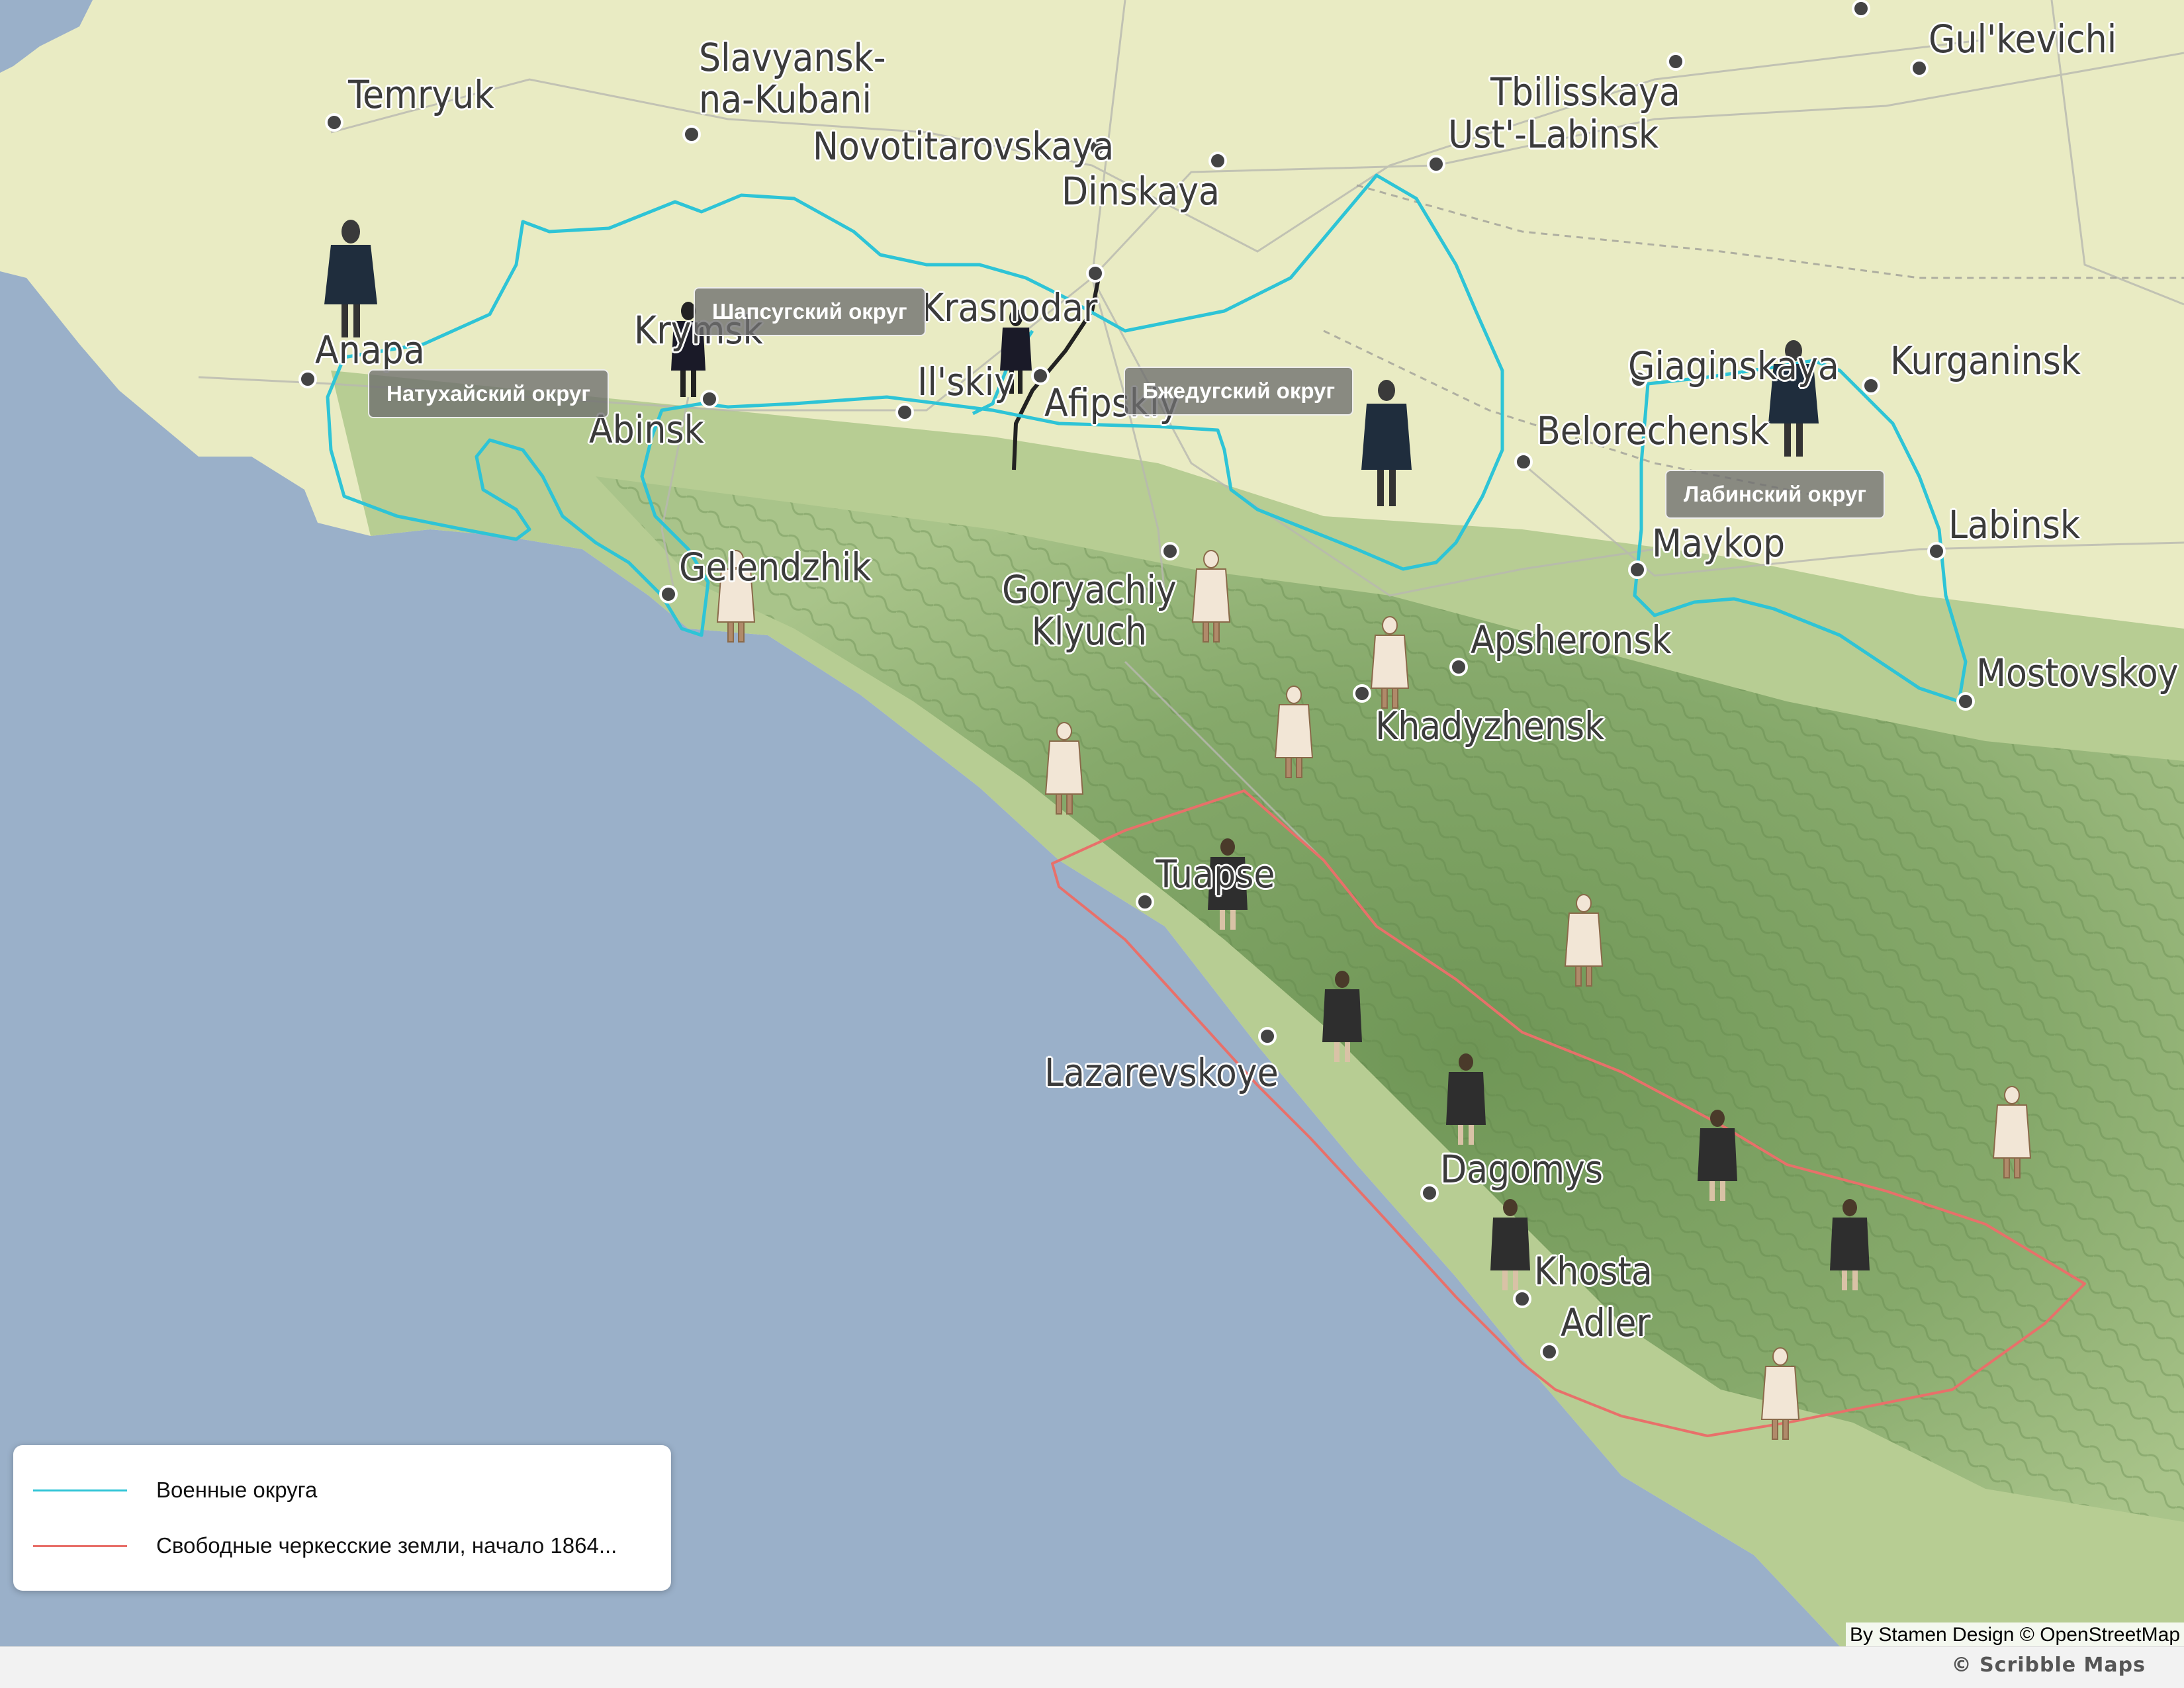 Image resolution: width=2184 pixels, height=1688 pixels. I want to click on city-label-ustlabinsk: Ust'-Labinsk, so click(1553, 134).